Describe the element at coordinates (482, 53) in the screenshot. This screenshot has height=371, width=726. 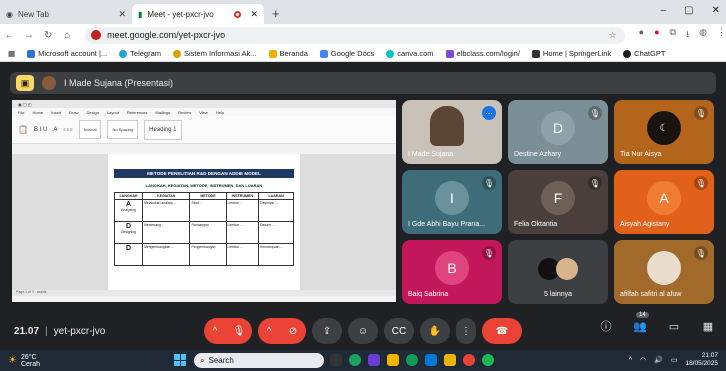
I see `bookmark-item: elbclass.com/login/` at that location.